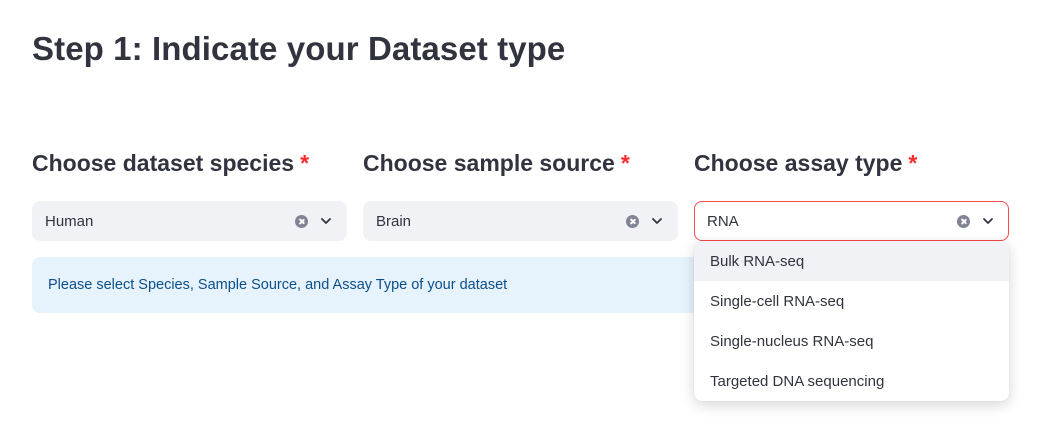 This screenshot has width=1042, height=436. Describe the element at coordinates (520, 221) in the screenshot. I see `sample-source-select: Brain` at that location.